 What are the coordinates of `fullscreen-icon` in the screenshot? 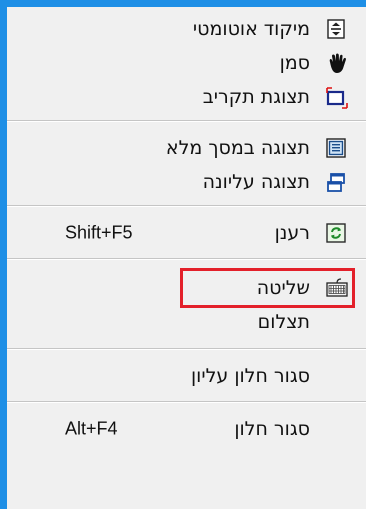 It's located at (336, 148).